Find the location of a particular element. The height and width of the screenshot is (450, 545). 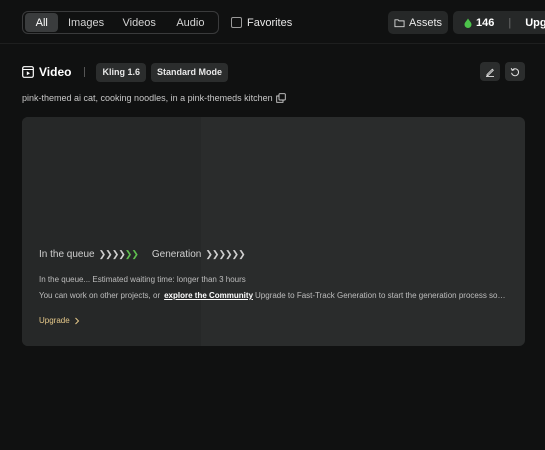

favorites-toggle: Favorites is located at coordinates (261, 22).